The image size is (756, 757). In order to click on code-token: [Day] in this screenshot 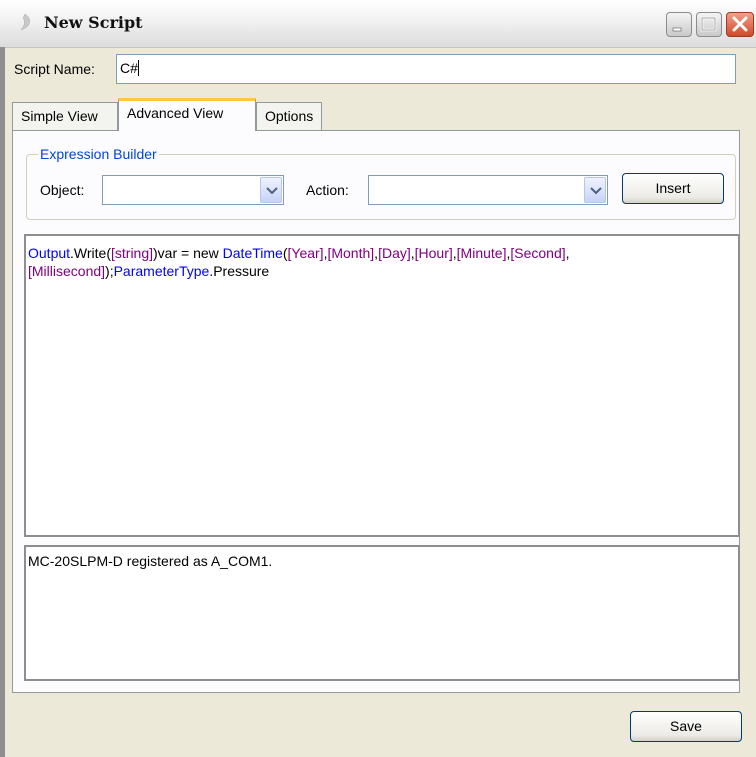, I will do `click(394, 253)`.